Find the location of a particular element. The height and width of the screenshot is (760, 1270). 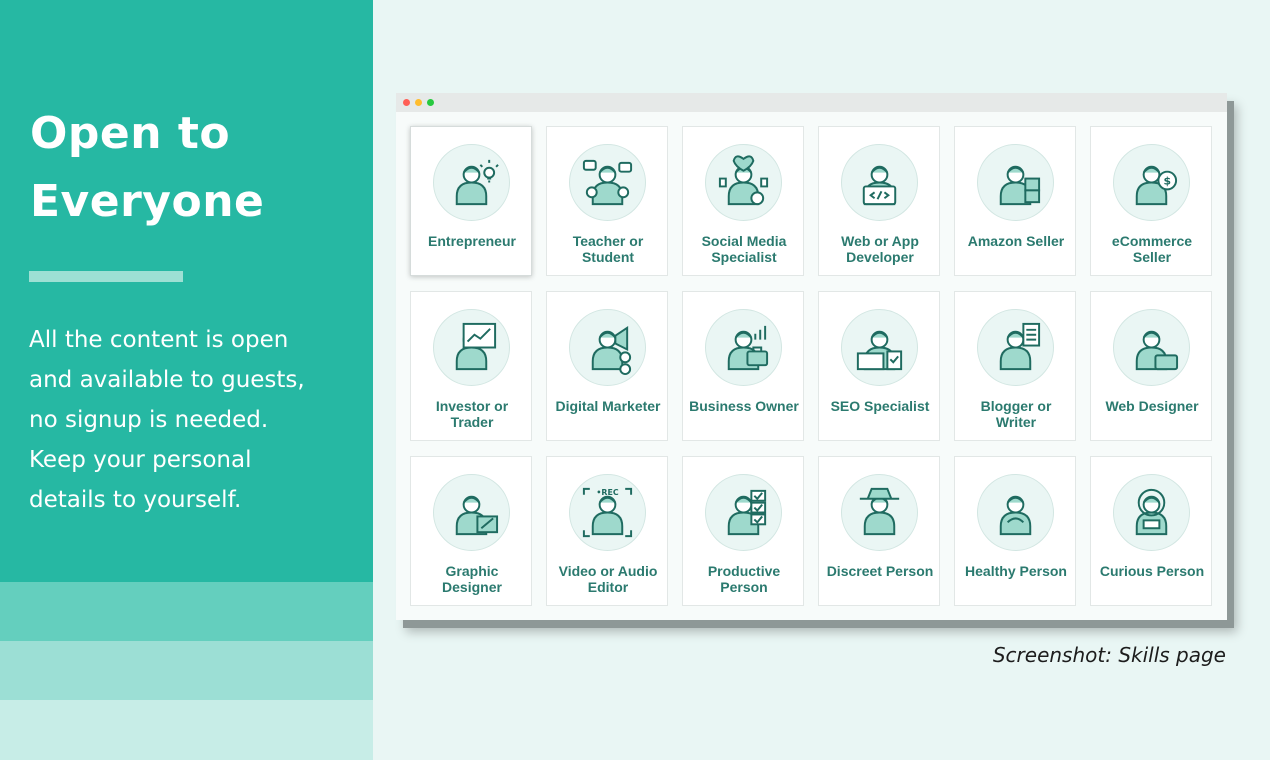

skill-card: Social Media Specialist is located at coordinates (743, 201).